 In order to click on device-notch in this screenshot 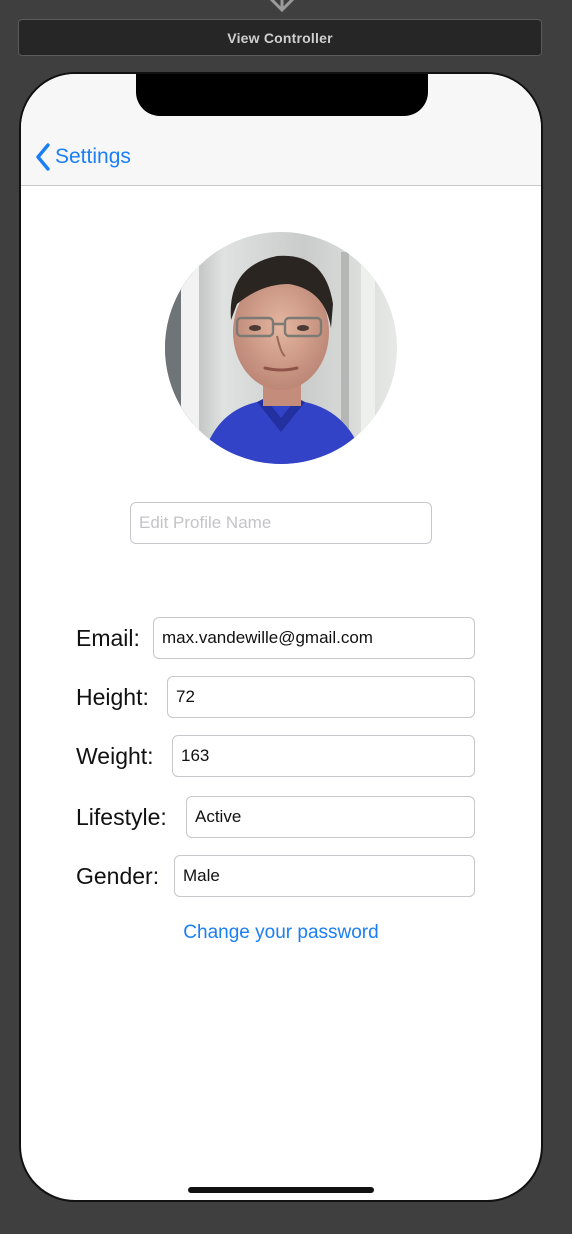, I will do `click(282, 95)`.